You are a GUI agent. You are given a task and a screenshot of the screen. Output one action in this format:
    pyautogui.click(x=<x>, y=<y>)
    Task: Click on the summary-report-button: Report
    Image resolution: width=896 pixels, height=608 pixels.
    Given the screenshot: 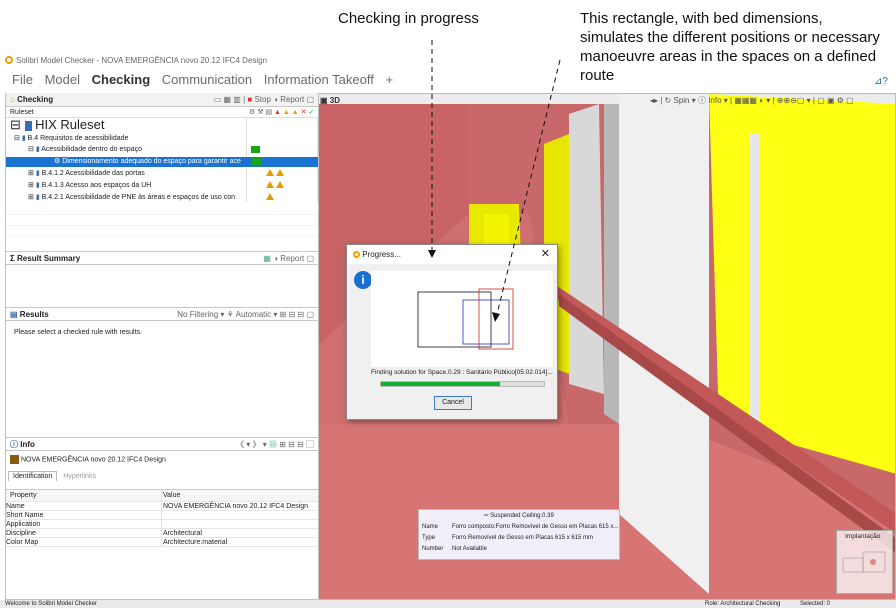 What is the action you would take?
    pyautogui.click(x=292, y=258)
    